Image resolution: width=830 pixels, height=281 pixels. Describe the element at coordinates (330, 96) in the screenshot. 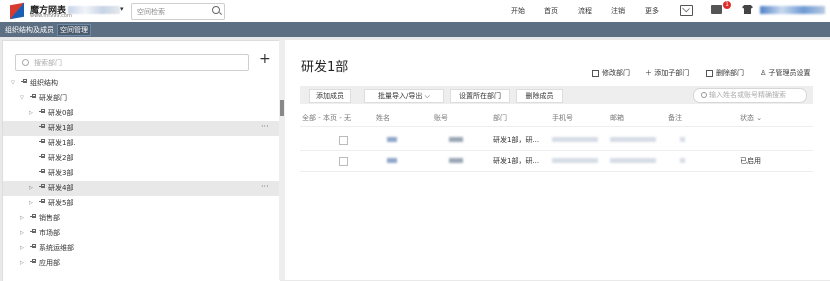

I see `add-member-button: 添加成员` at that location.